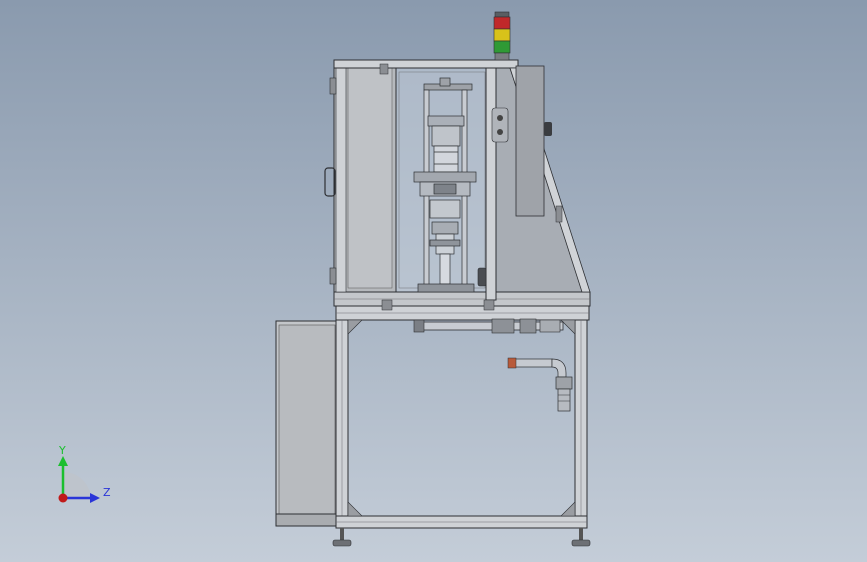 The height and width of the screenshot is (562, 867). What do you see at coordinates (493, 365) in the screenshot?
I see `pneumatic-piping` at bounding box center [493, 365].